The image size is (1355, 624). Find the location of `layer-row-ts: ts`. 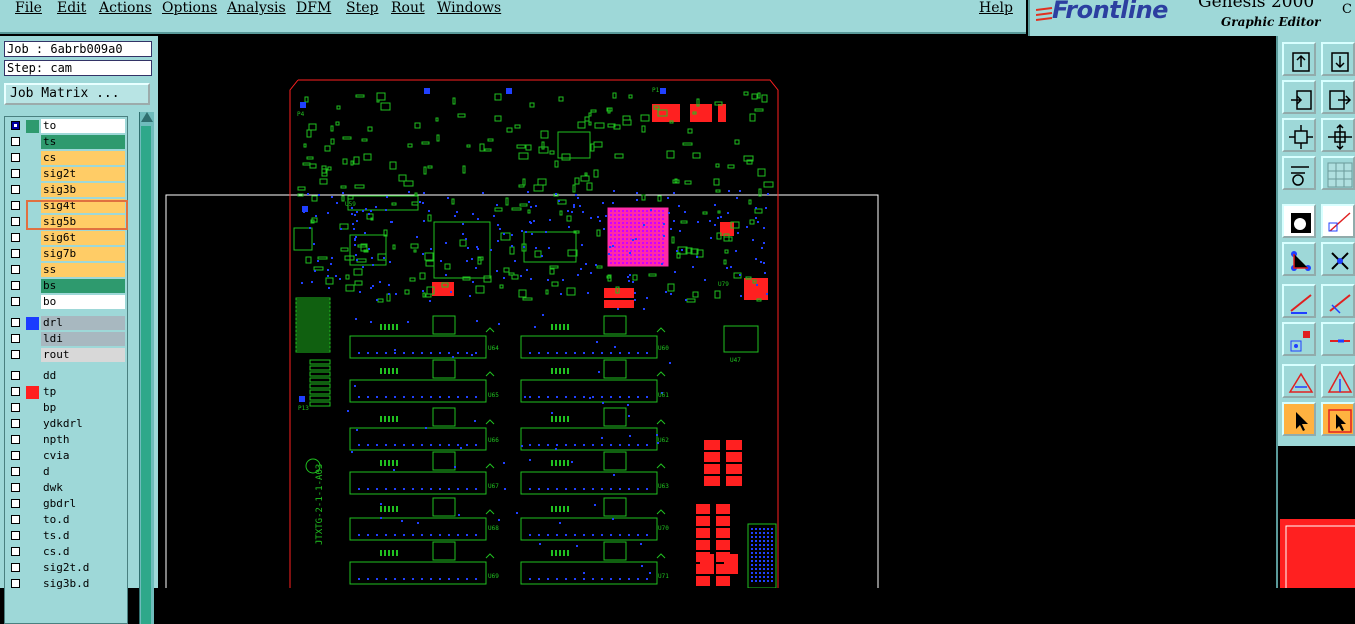

layer-row-ts: ts is located at coordinates (67, 142).